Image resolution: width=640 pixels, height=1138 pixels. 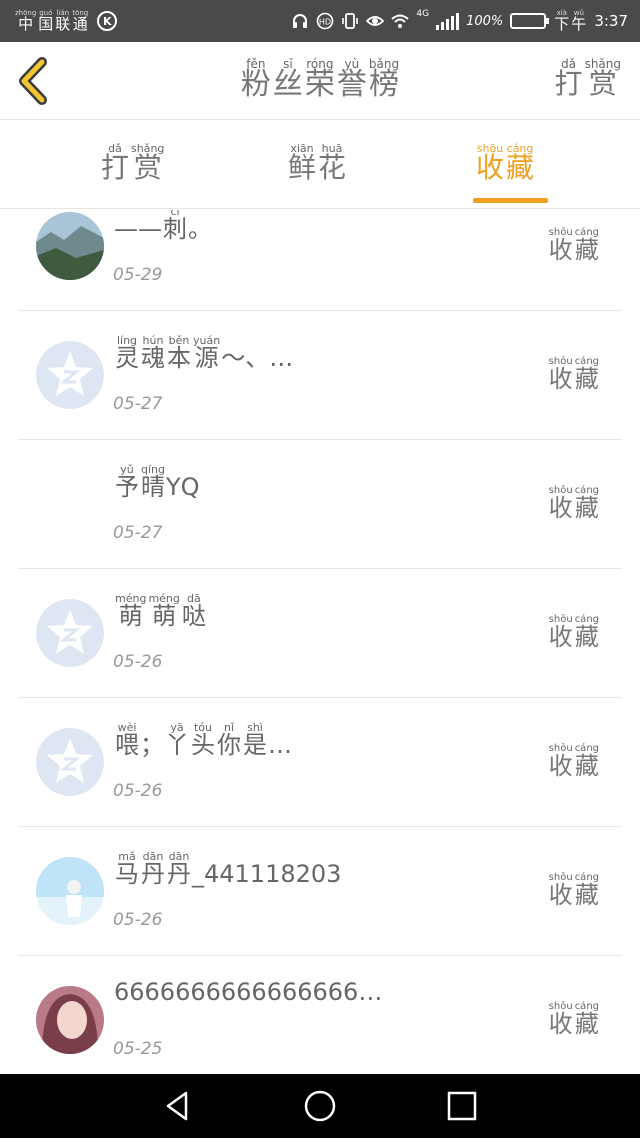 What do you see at coordinates (152, 745) in the screenshot?
I see `name-text: ；` at bounding box center [152, 745].